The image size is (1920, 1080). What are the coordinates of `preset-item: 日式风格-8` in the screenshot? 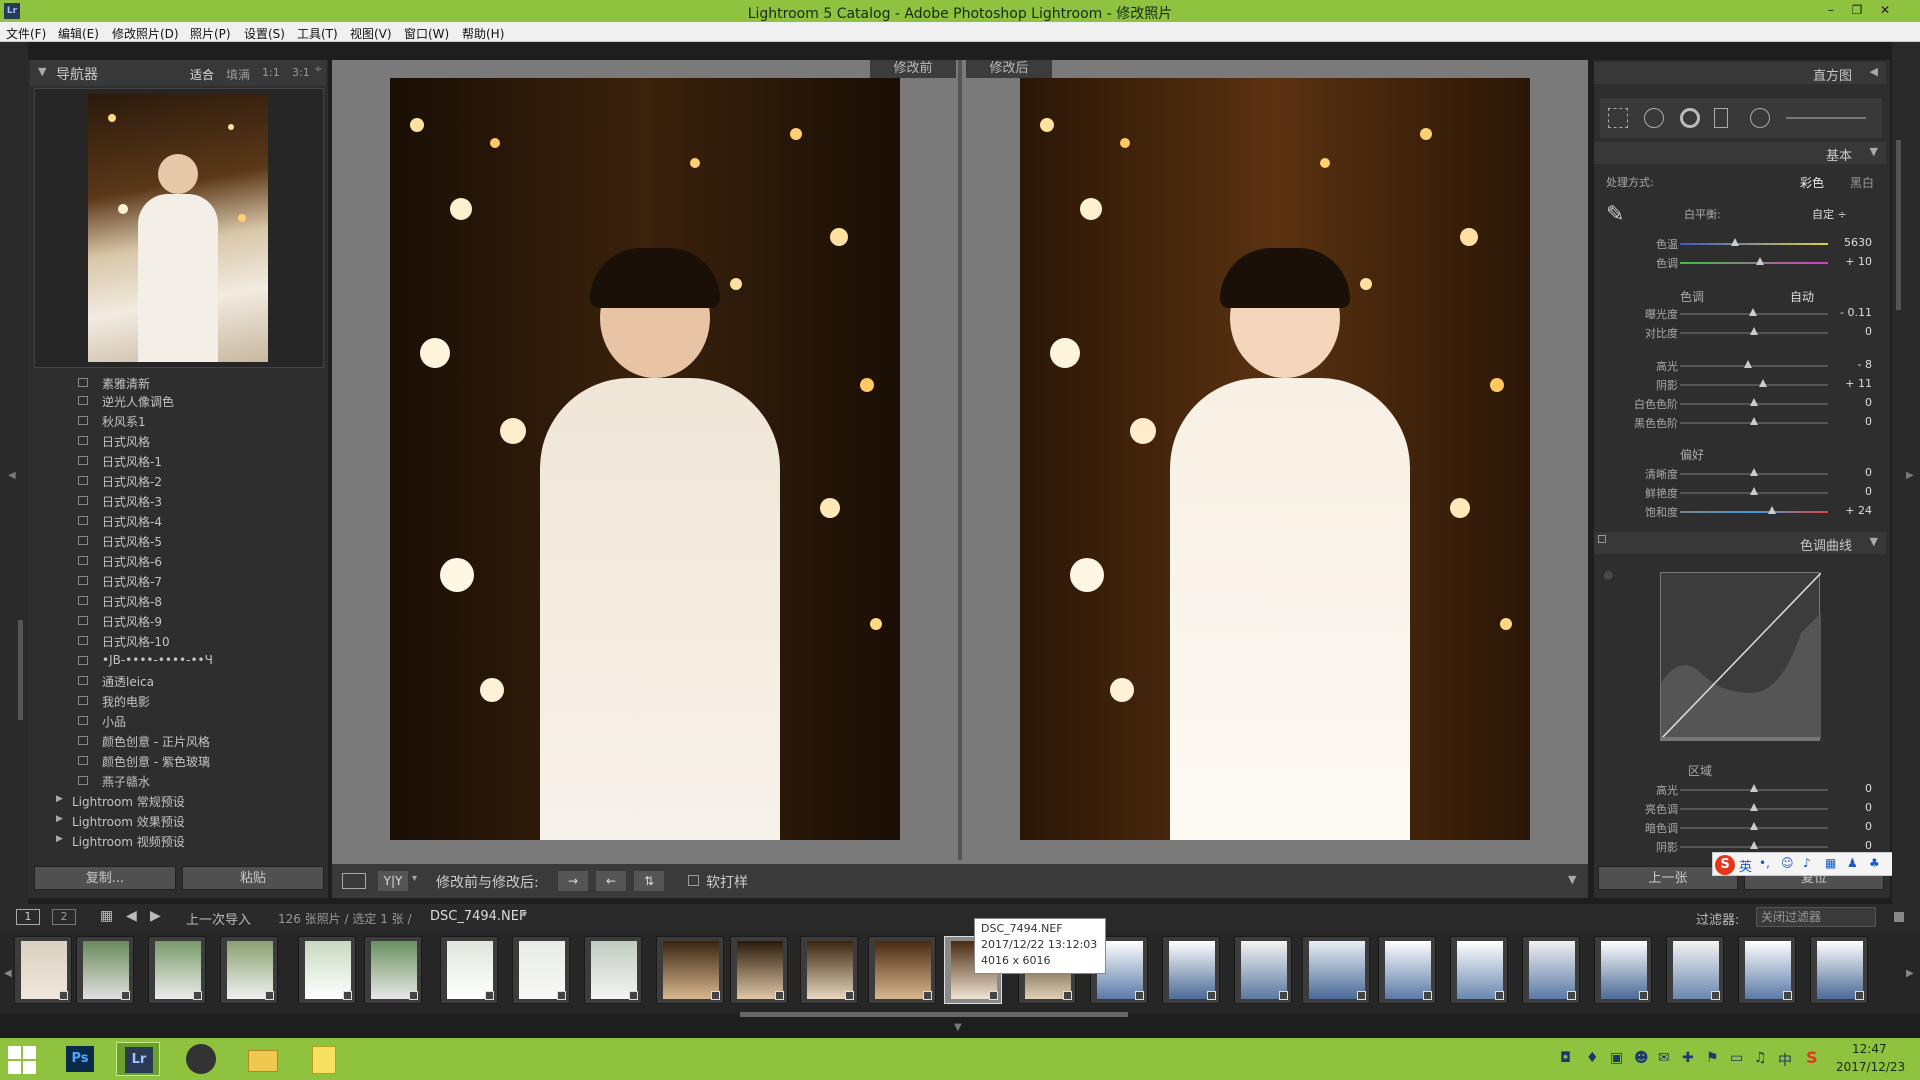 It's located at (190, 601).